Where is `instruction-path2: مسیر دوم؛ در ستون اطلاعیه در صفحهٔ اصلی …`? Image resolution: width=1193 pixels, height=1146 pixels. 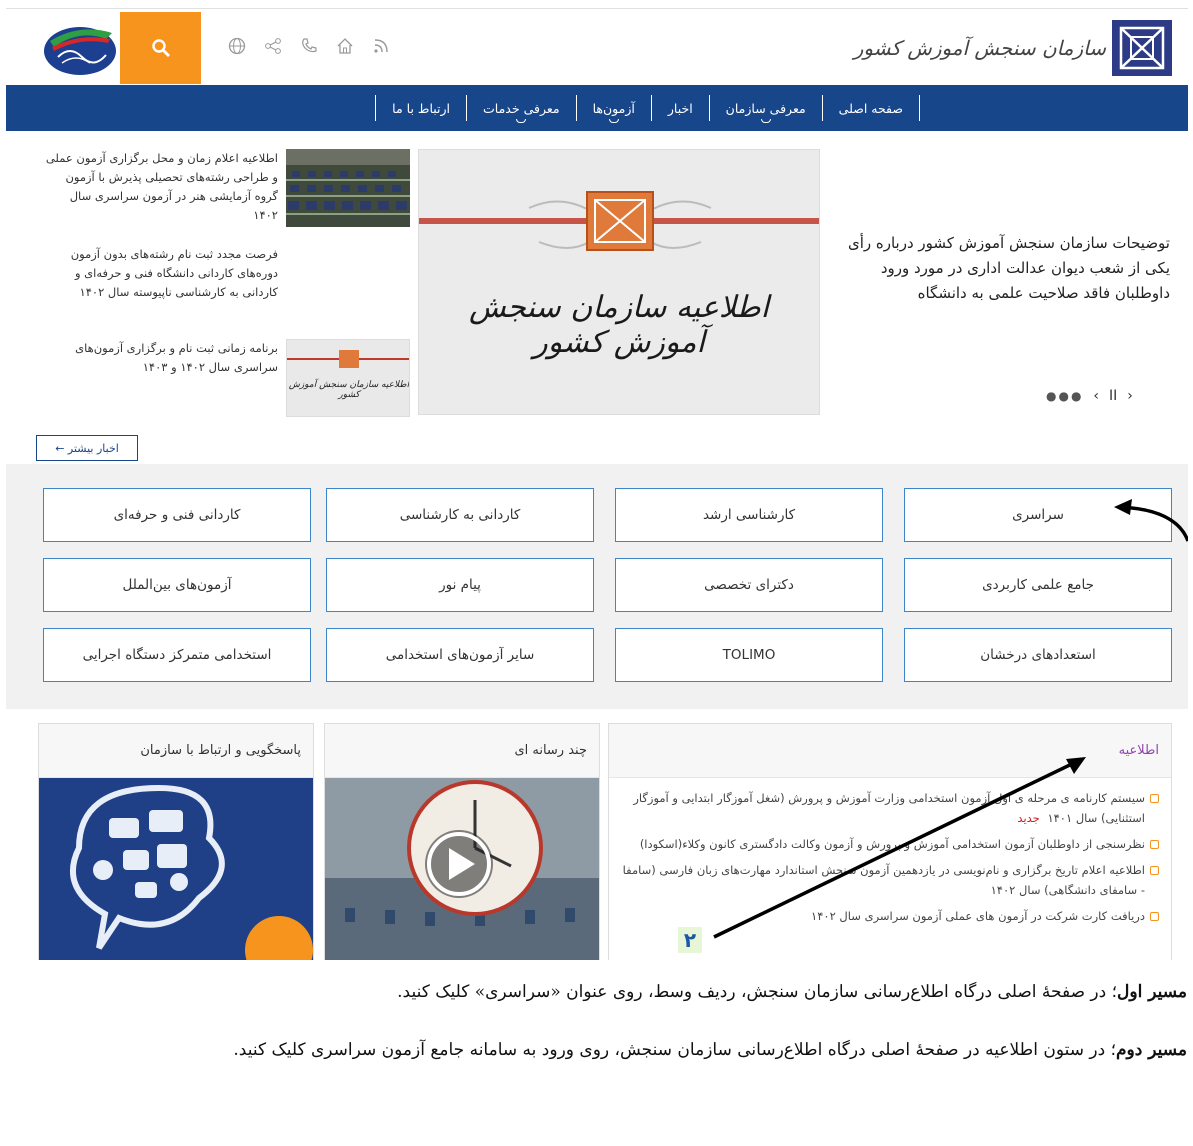 instruction-path2: مسیر دوم؛ در ستون اطلاعیه در صفحهٔ اصلی … is located at coordinates (597, 1050).